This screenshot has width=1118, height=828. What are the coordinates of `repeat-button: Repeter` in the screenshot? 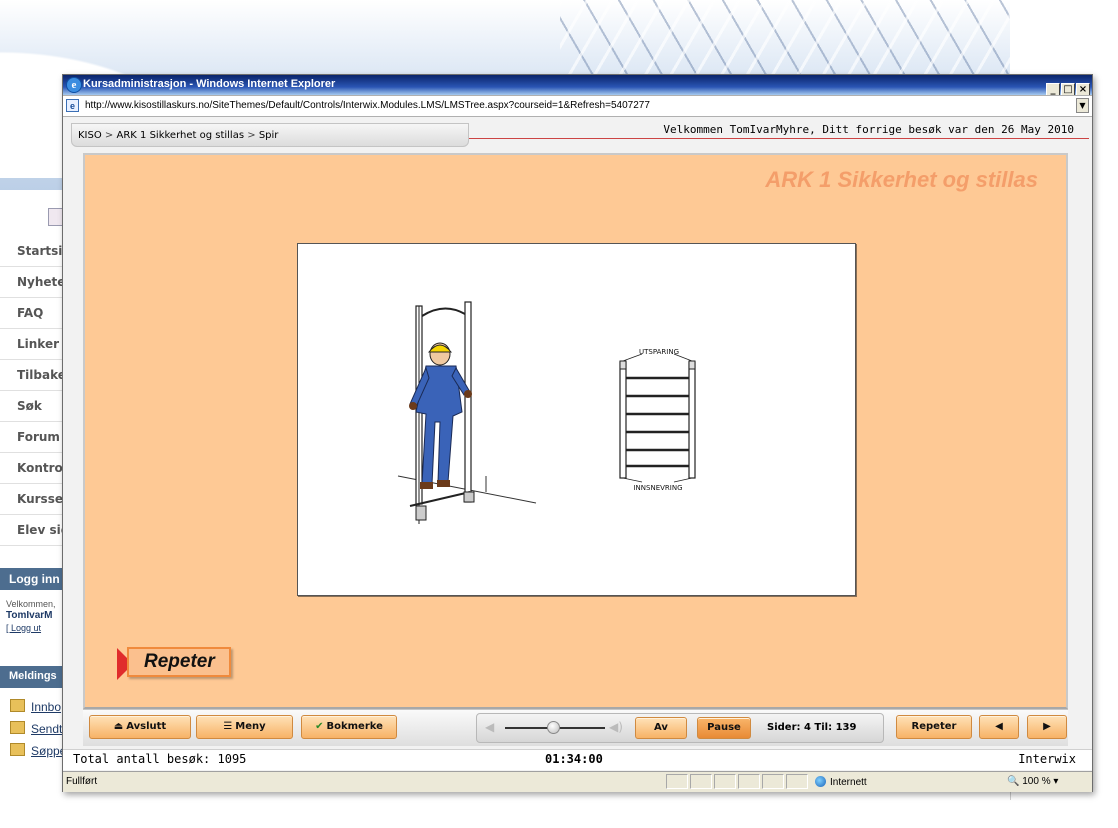 It's located at (934, 727).